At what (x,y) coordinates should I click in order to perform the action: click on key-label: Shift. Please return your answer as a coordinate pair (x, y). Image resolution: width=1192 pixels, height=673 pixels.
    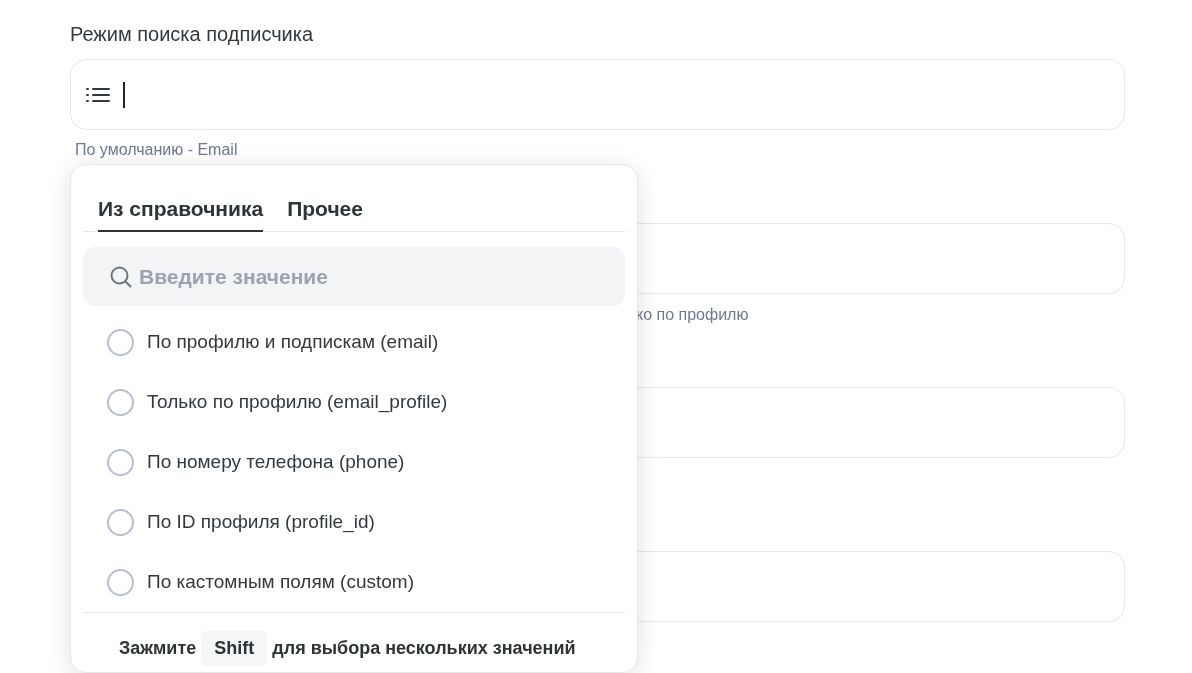
    Looking at the image, I should click on (234, 648).